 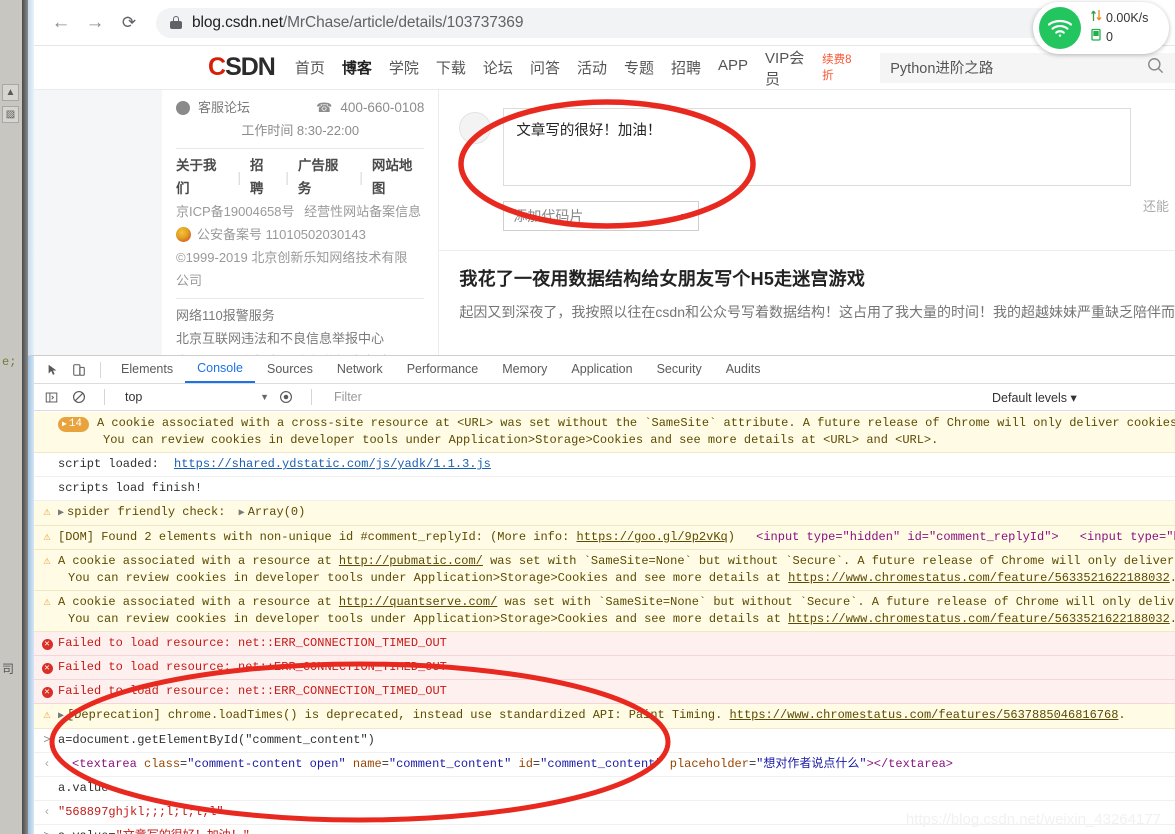 I want to click on console-sidebar-icon, so click(x=51, y=397).